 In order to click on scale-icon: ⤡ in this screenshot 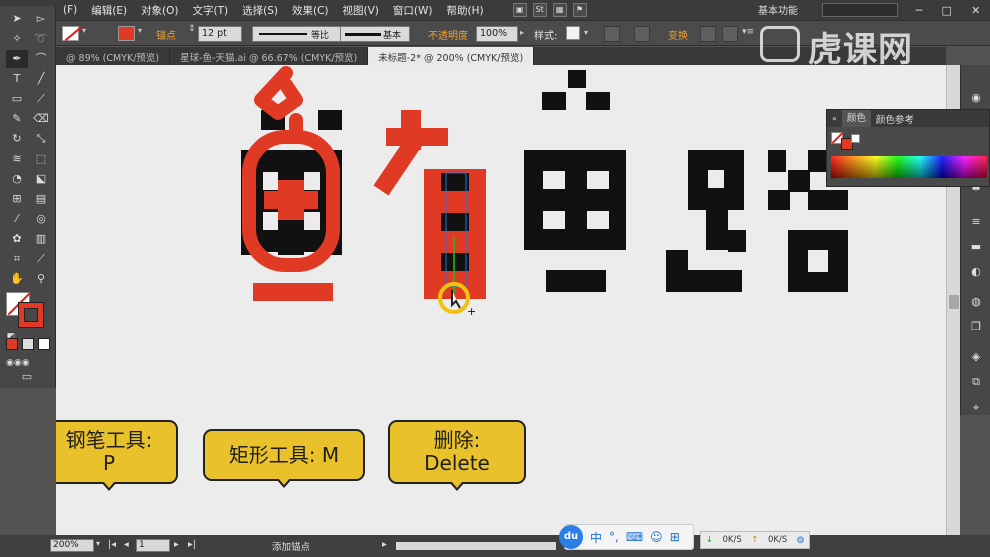, I will do `click(41, 139)`.